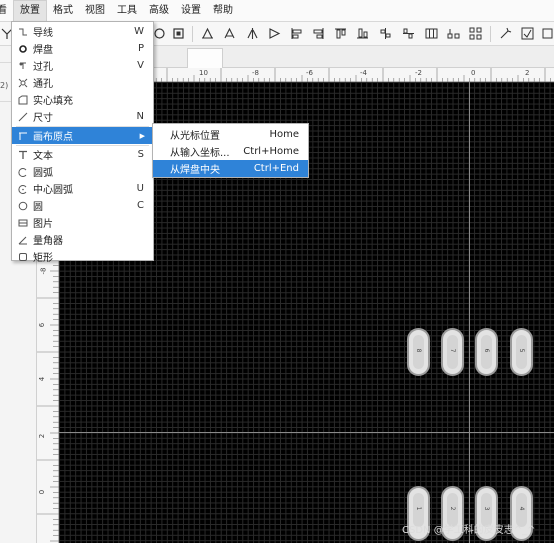 The image size is (554, 543). I want to click on align-bottom-icon, so click(318, 33).